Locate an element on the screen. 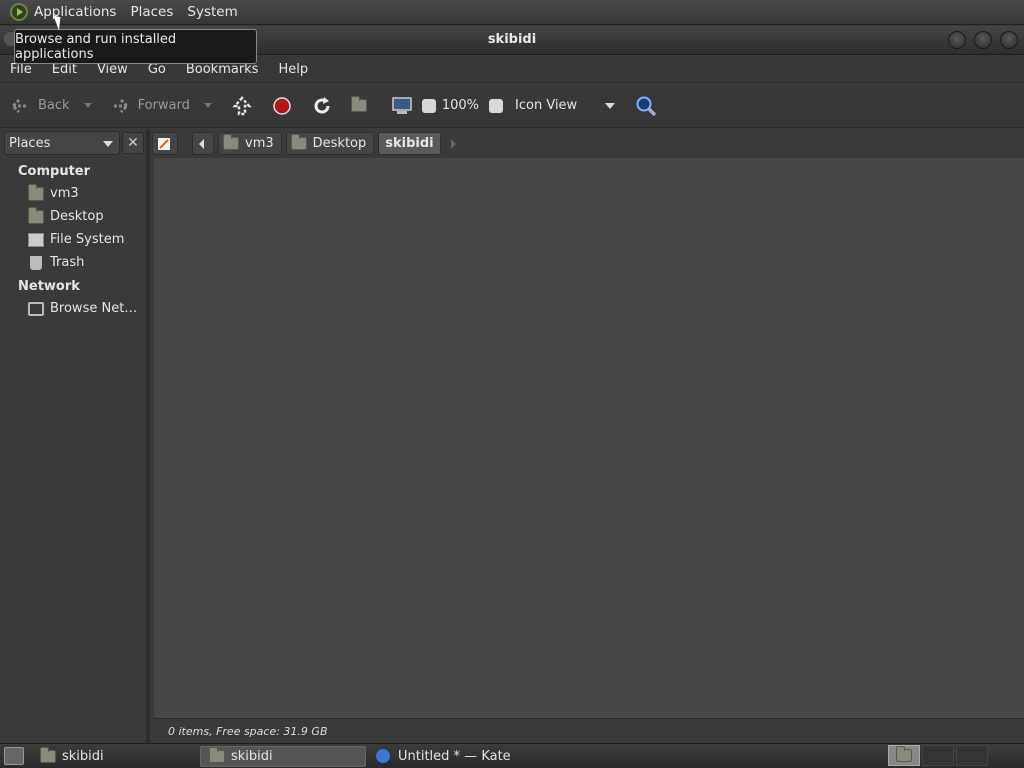 The height and width of the screenshot is (768, 1024). menu-help: Help is located at coordinates (293, 69).